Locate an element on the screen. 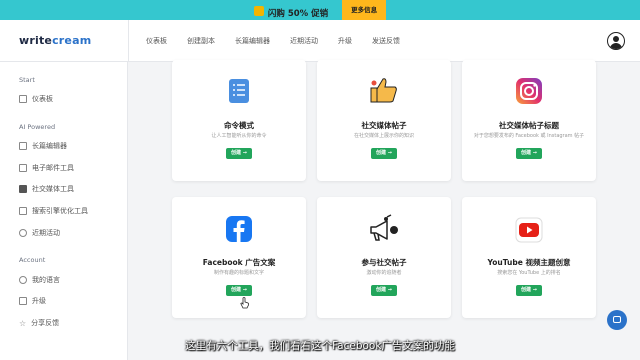 This screenshot has height=360, width=640. megaphone-icon is located at coordinates (384, 227).